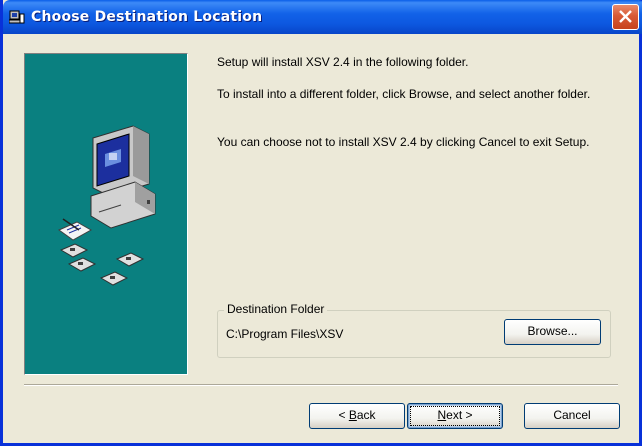  Describe the element at coordinates (366, 415) in the screenshot. I see `back-button-label: ack` at that location.